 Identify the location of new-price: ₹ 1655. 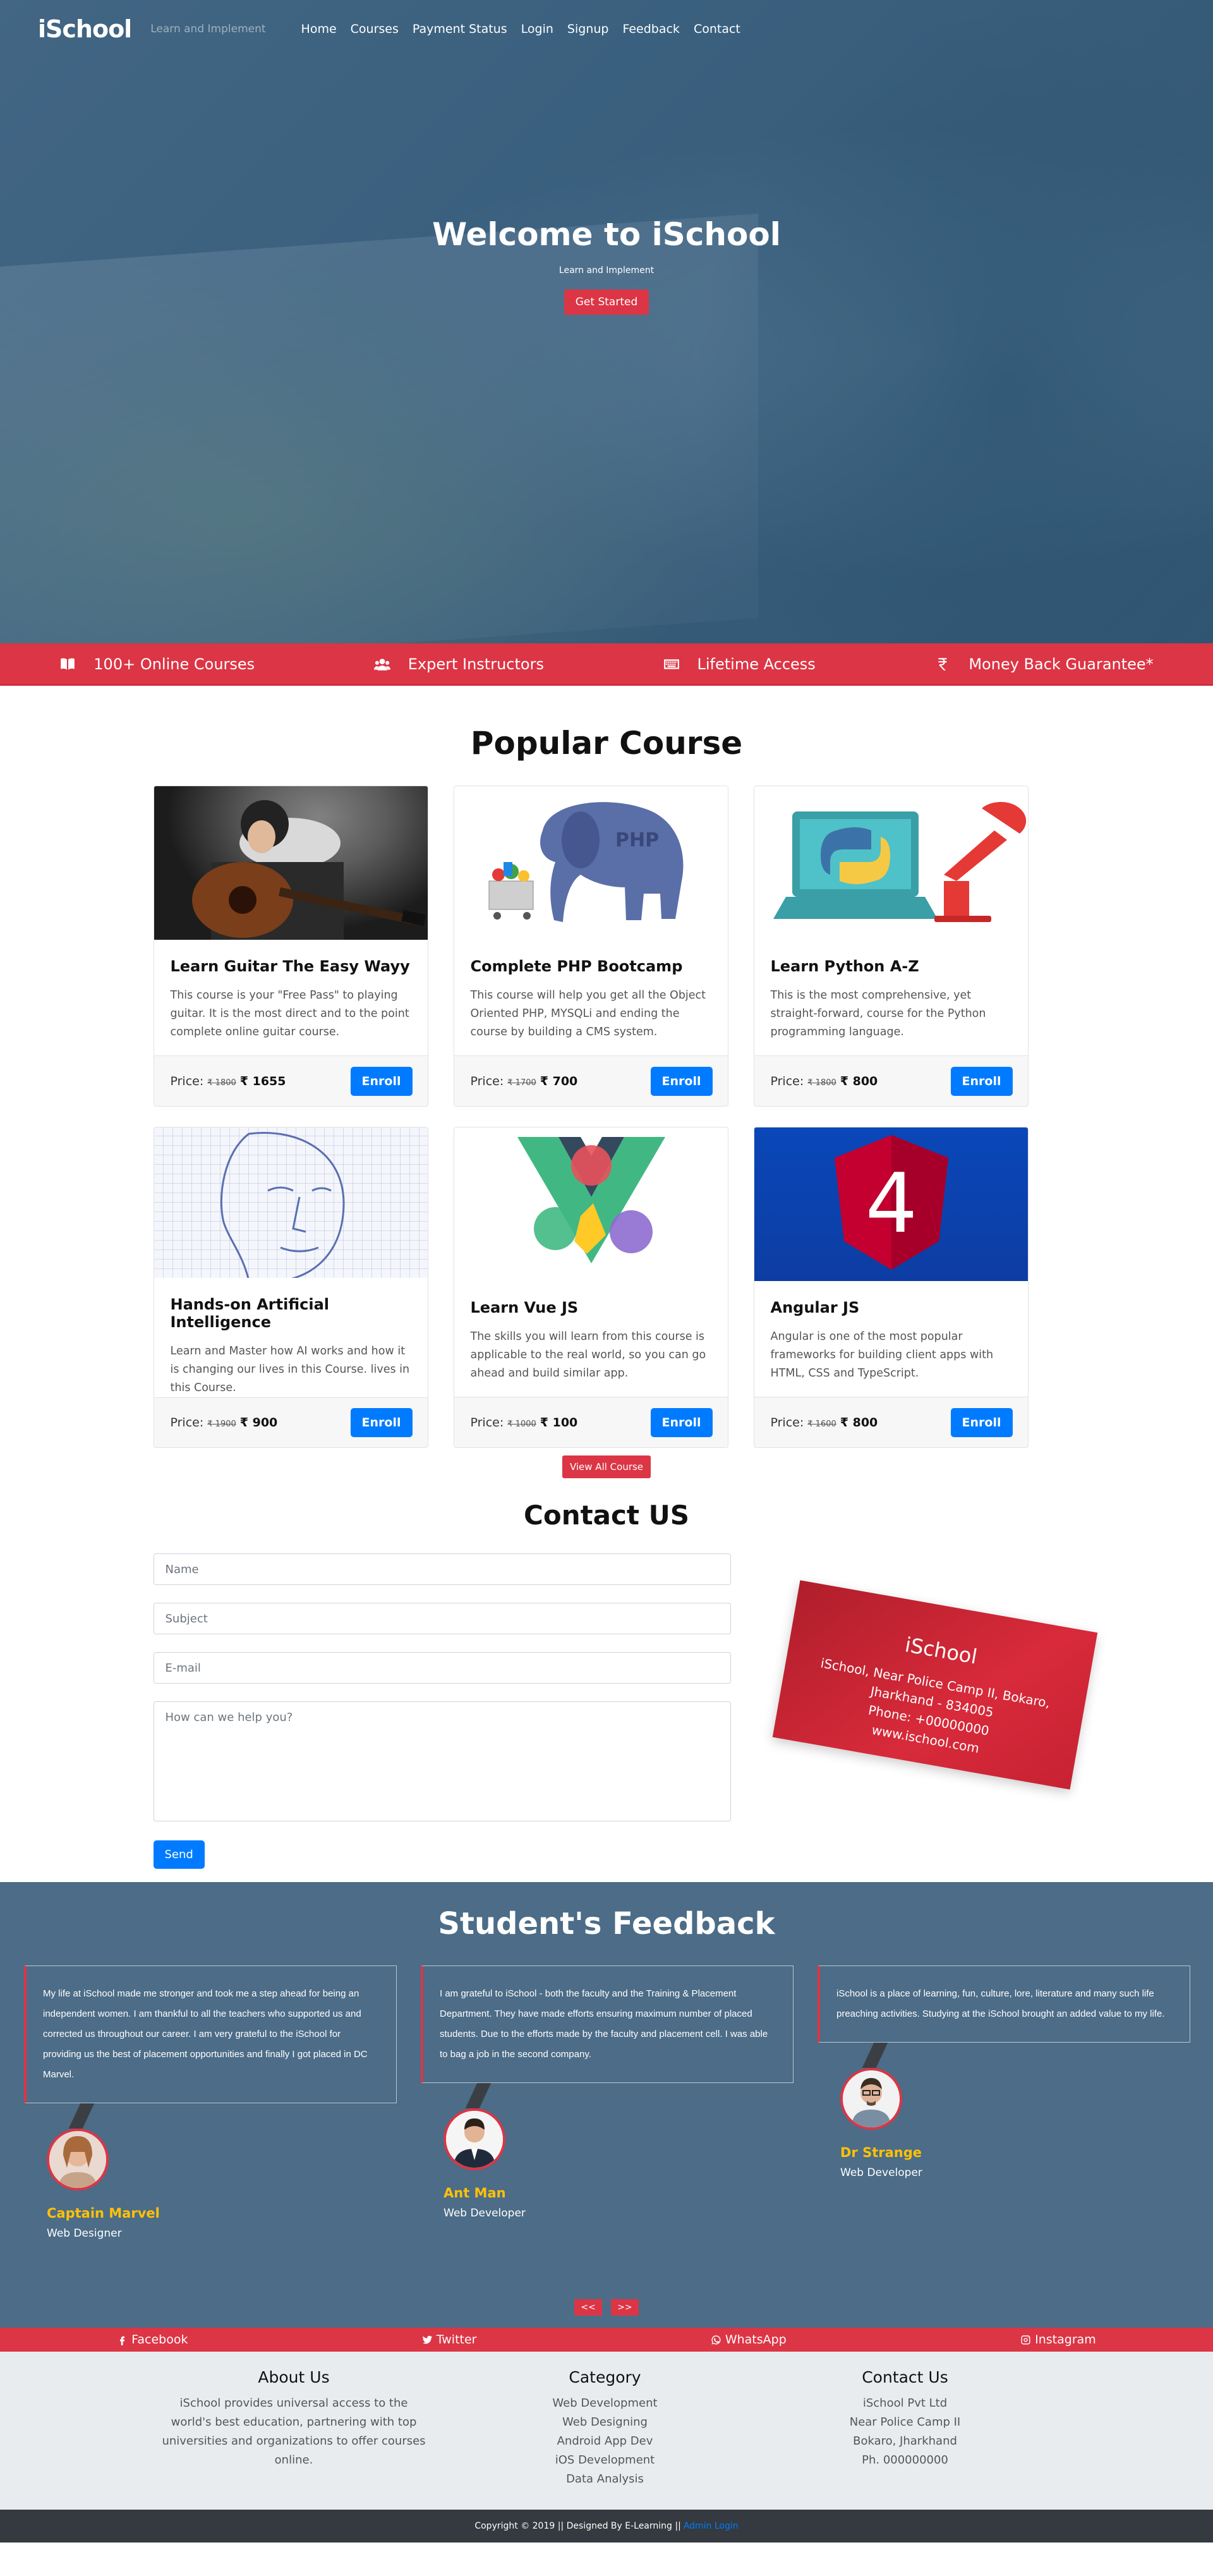
(262, 1081).